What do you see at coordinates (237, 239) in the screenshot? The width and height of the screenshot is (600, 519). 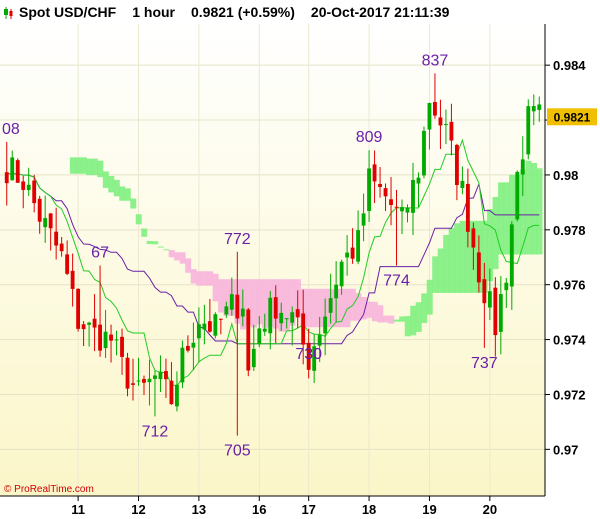 I see `price-annotation: 772` at bounding box center [237, 239].